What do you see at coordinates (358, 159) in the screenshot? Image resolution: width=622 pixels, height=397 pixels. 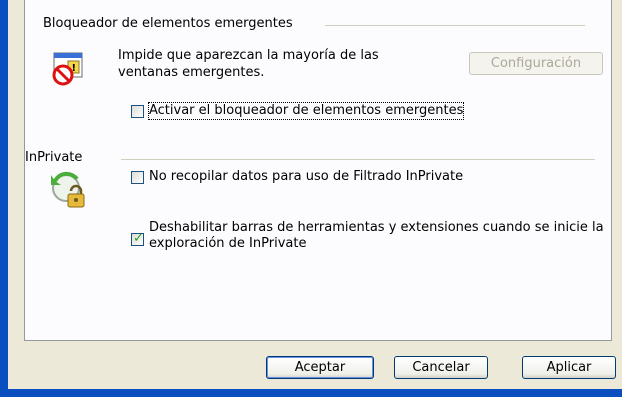 I see `group-divider-inprivate` at bounding box center [358, 159].